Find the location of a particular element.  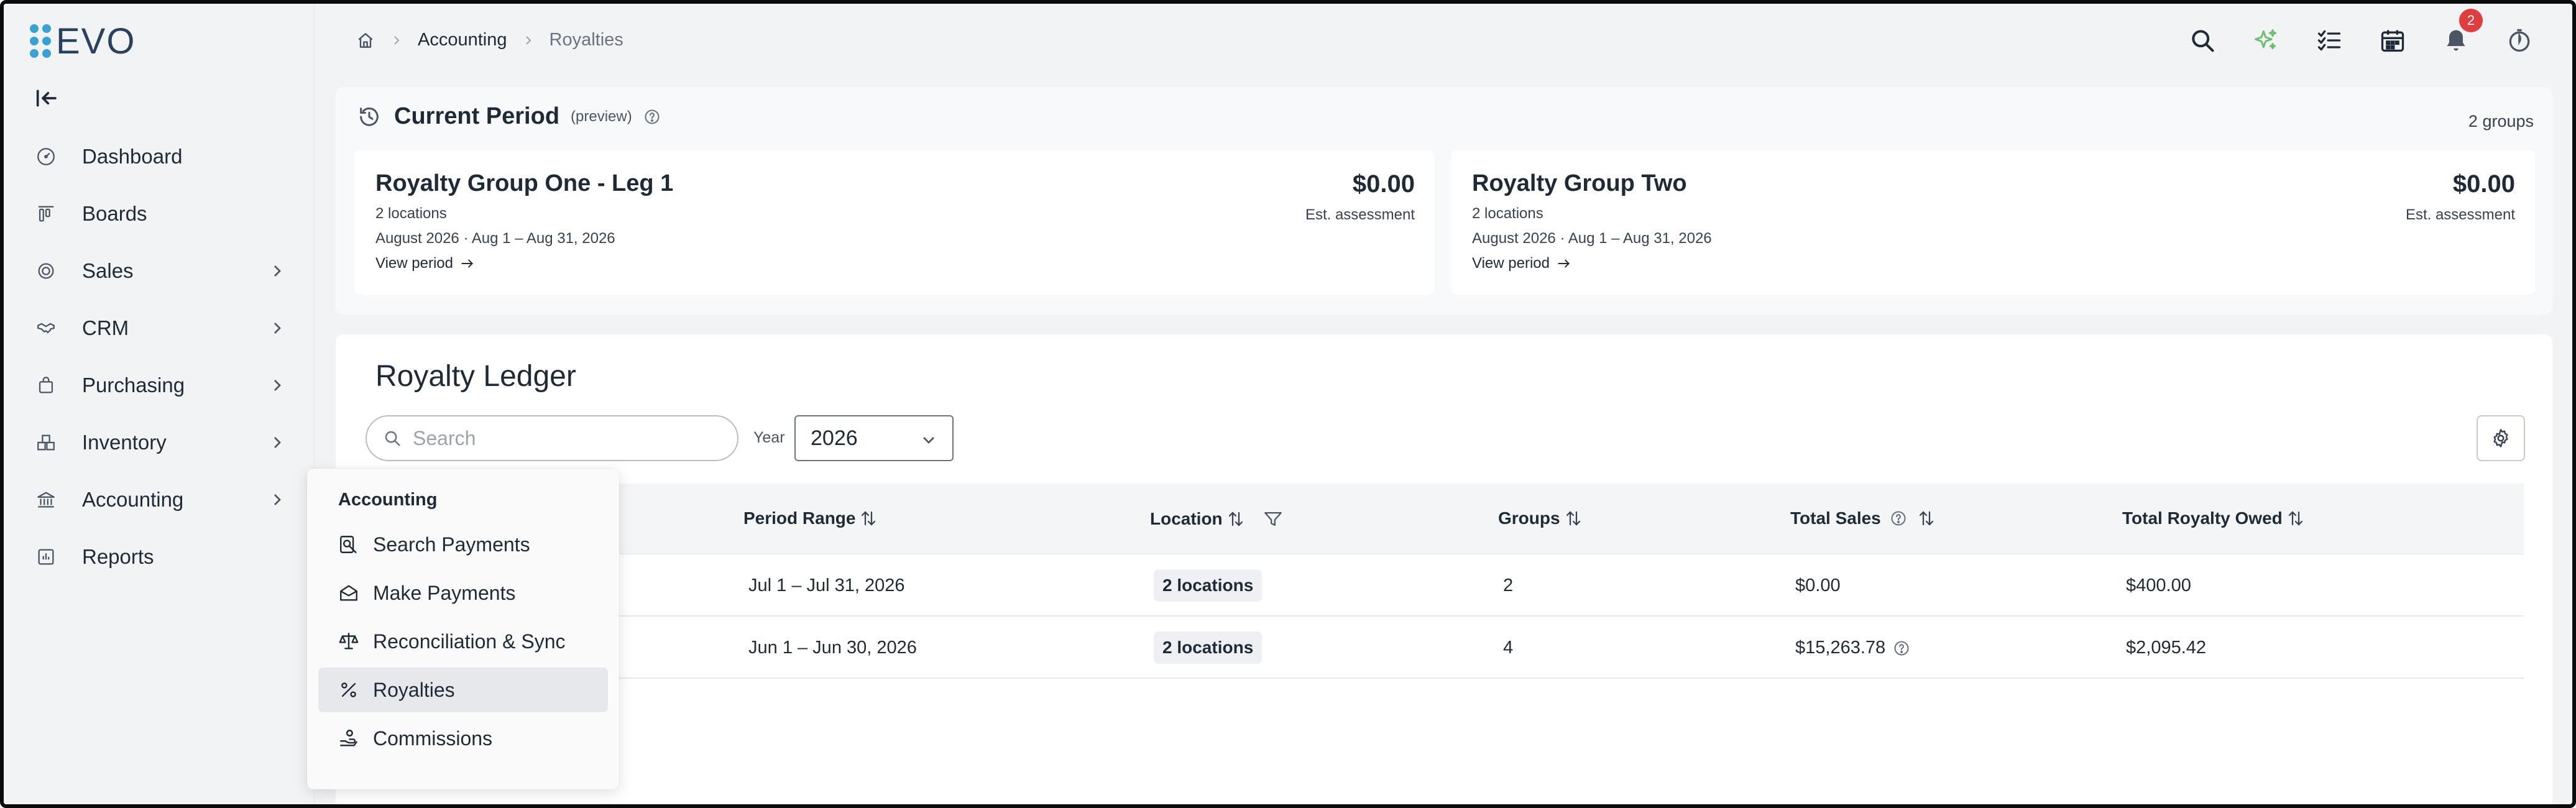

cell-total-sales: $15,263.78 is located at coordinates (1852, 648).